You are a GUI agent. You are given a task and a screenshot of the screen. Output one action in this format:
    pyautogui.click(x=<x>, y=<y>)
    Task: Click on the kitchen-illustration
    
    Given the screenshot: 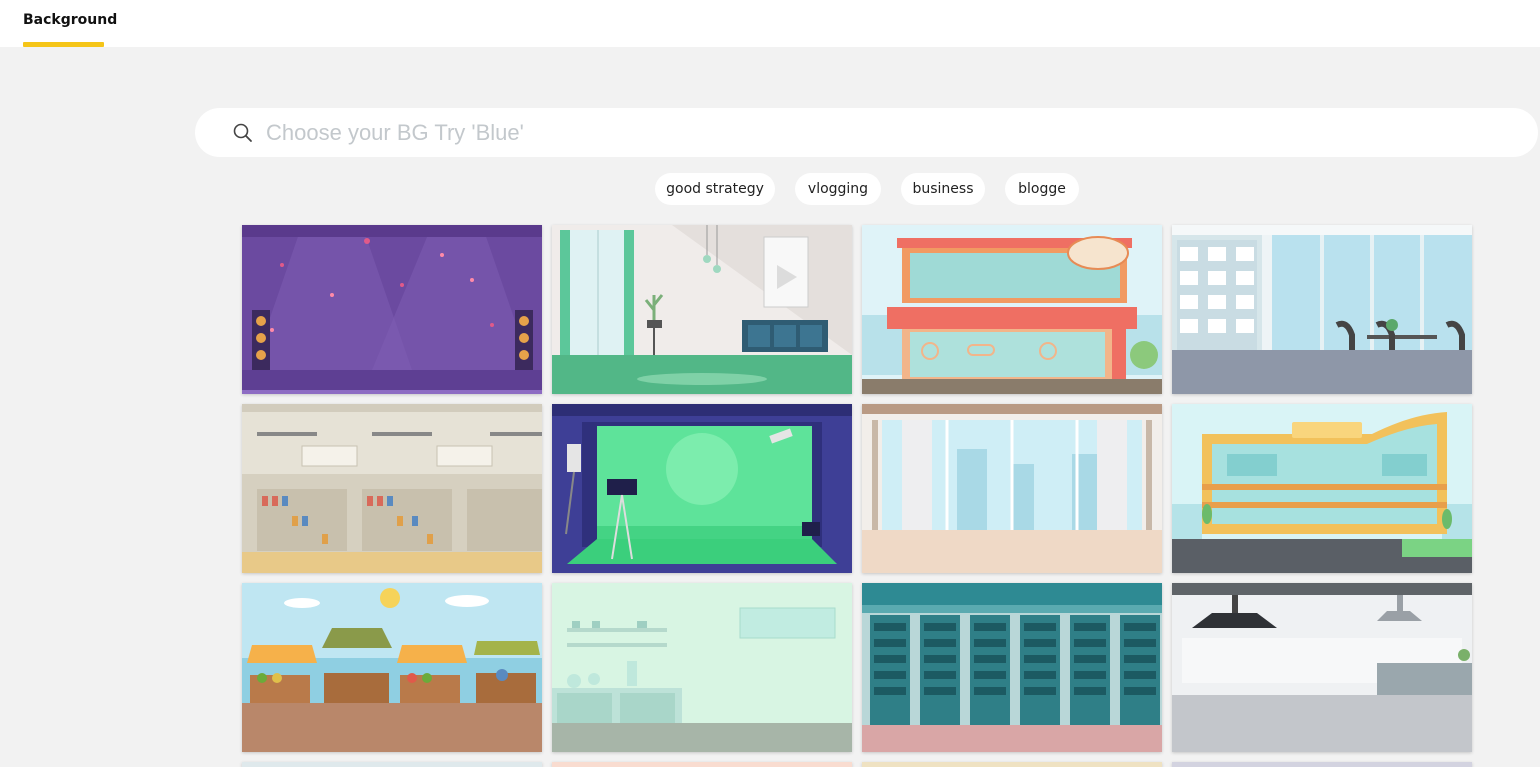 What is the action you would take?
    pyautogui.click(x=1322, y=667)
    